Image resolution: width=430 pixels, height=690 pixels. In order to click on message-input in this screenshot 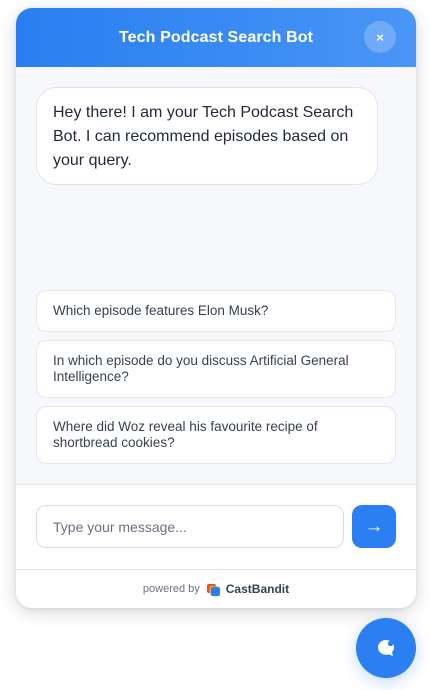, I will do `click(190, 526)`.